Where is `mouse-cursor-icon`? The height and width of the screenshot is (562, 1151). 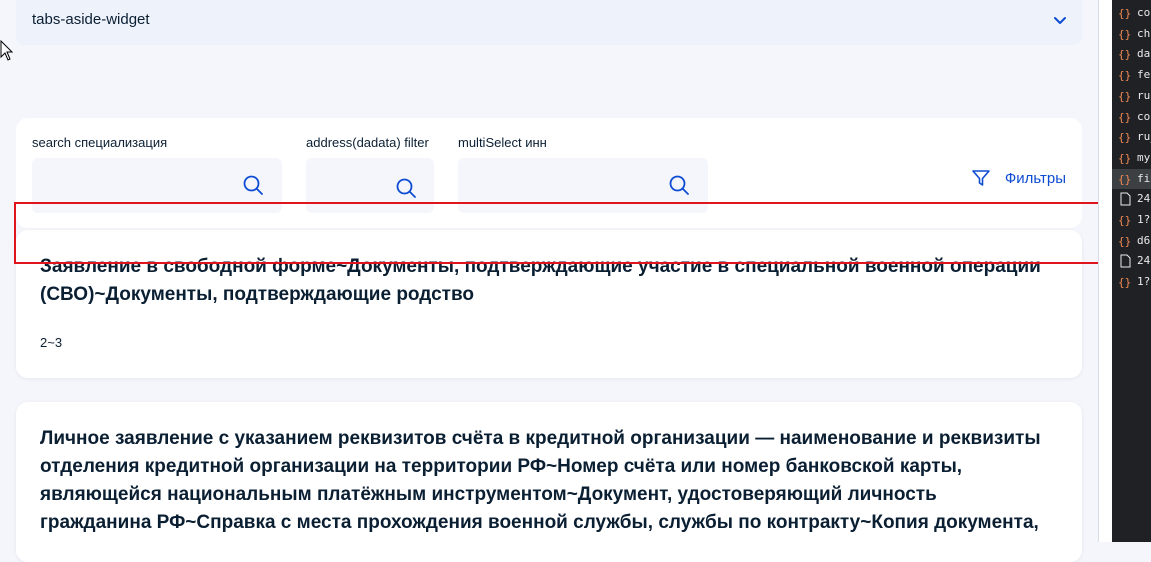 mouse-cursor-icon is located at coordinates (7, 50).